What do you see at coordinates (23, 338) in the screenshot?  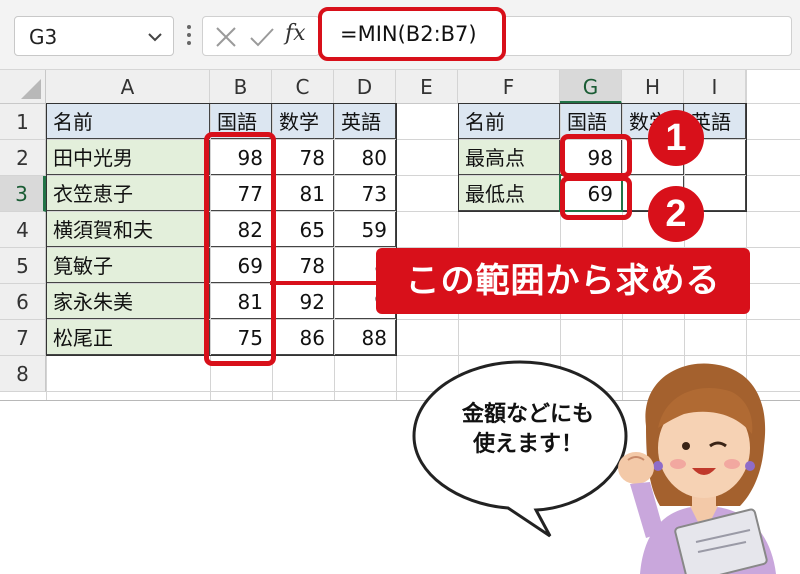 I see `row-header-7: 7` at bounding box center [23, 338].